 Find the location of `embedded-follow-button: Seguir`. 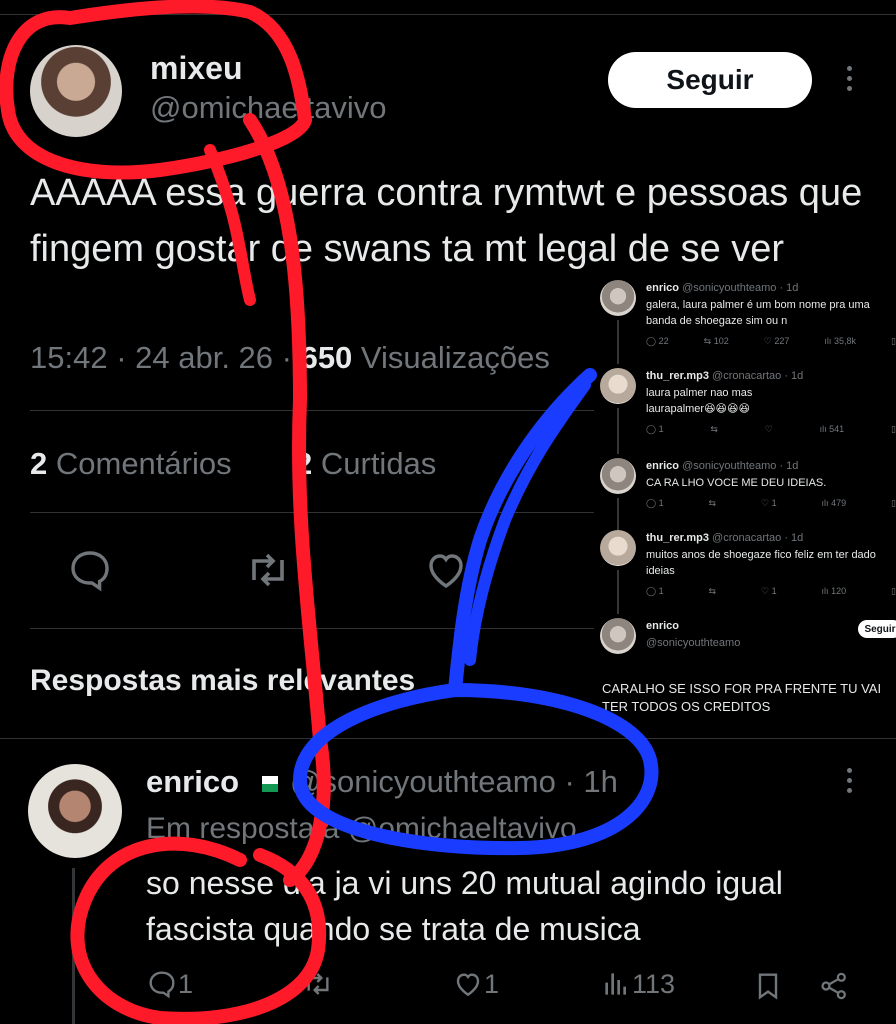

embedded-follow-button: Seguir is located at coordinates (877, 629).